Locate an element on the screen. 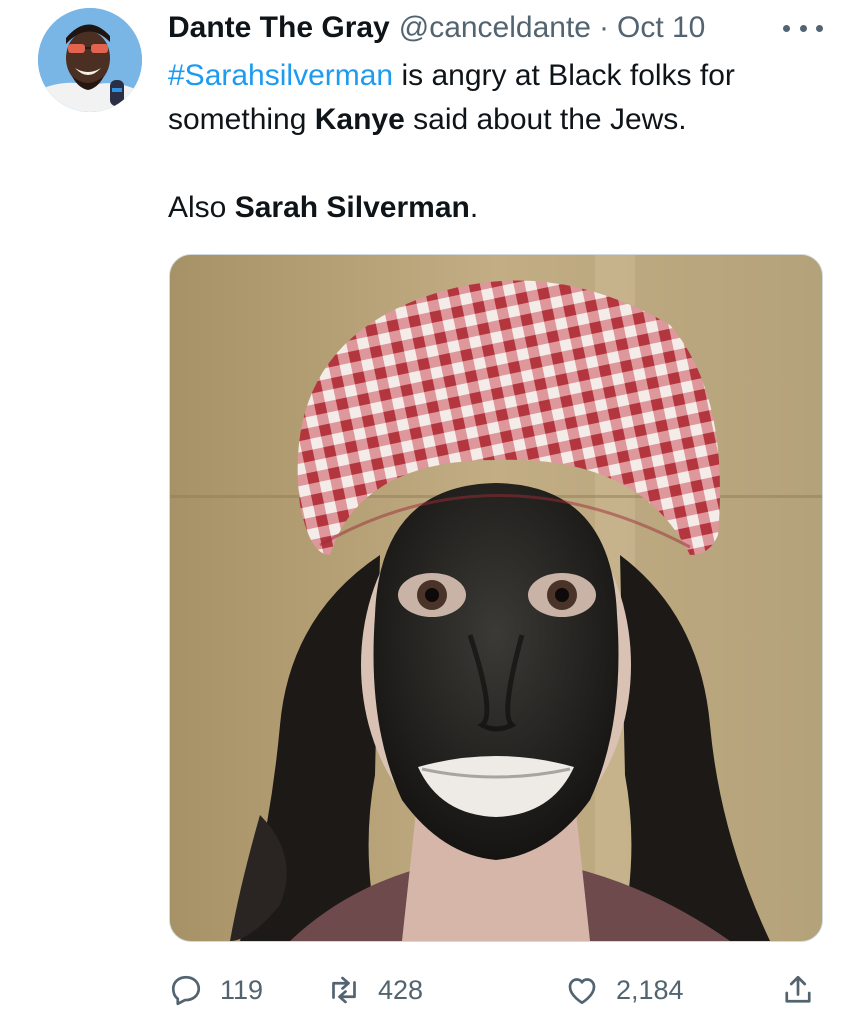 The height and width of the screenshot is (1024, 861). reply-count: 119 is located at coordinates (242, 989).